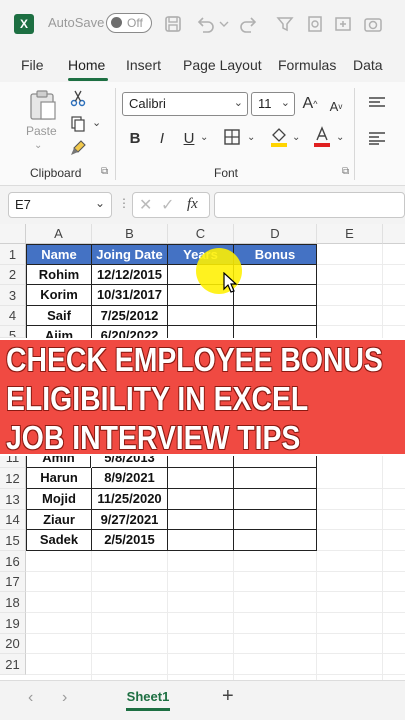 This screenshot has width=405, height=720. I want to click on underline-button: U, so click(189, 138).